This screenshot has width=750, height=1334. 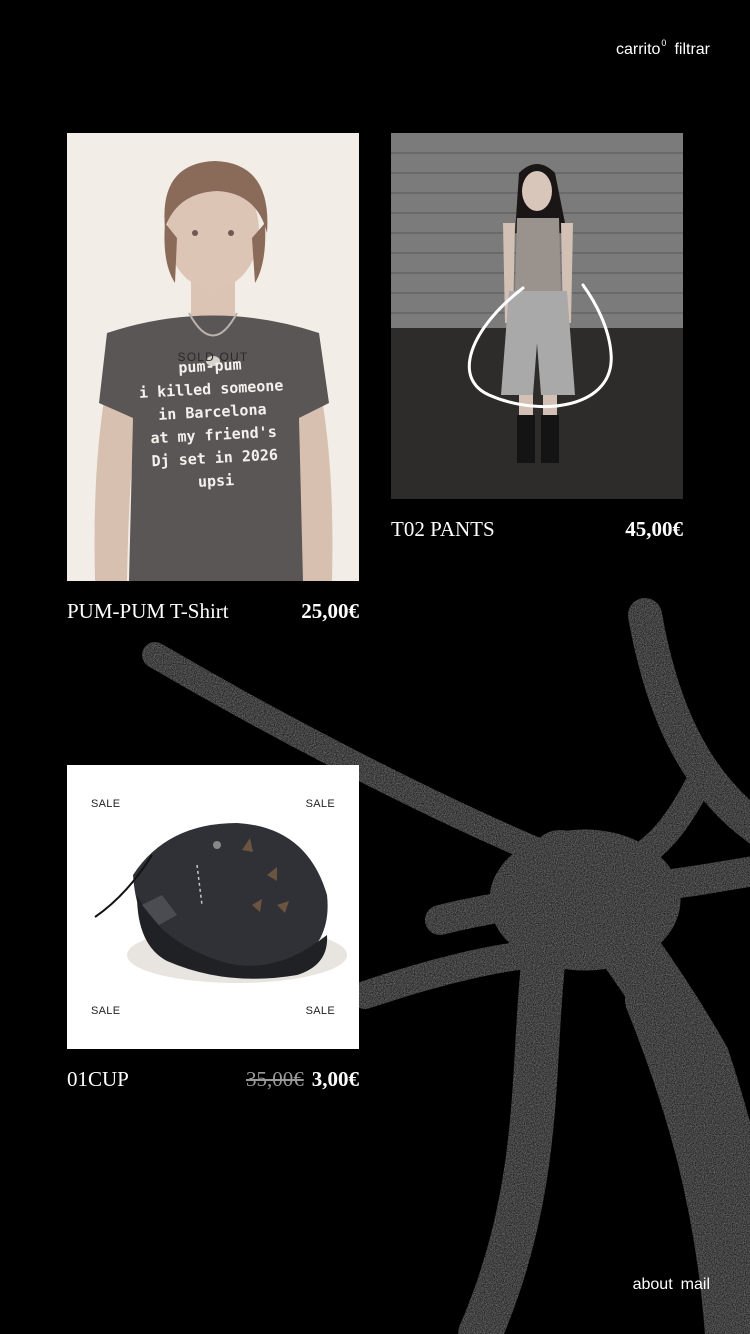 I want to click on product-card-t02-pants: T02 PANTS 45,00€, so click(x=537, y=337).